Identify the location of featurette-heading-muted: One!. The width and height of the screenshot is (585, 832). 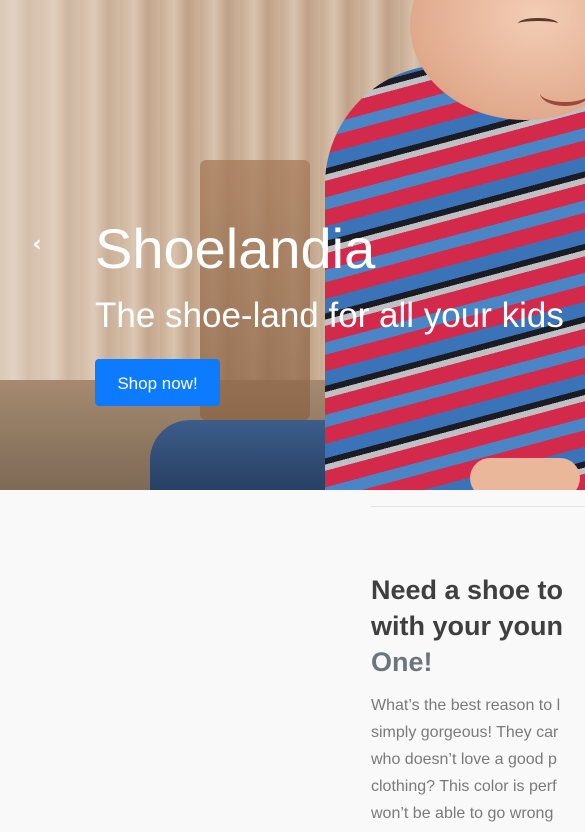
(402, 662).